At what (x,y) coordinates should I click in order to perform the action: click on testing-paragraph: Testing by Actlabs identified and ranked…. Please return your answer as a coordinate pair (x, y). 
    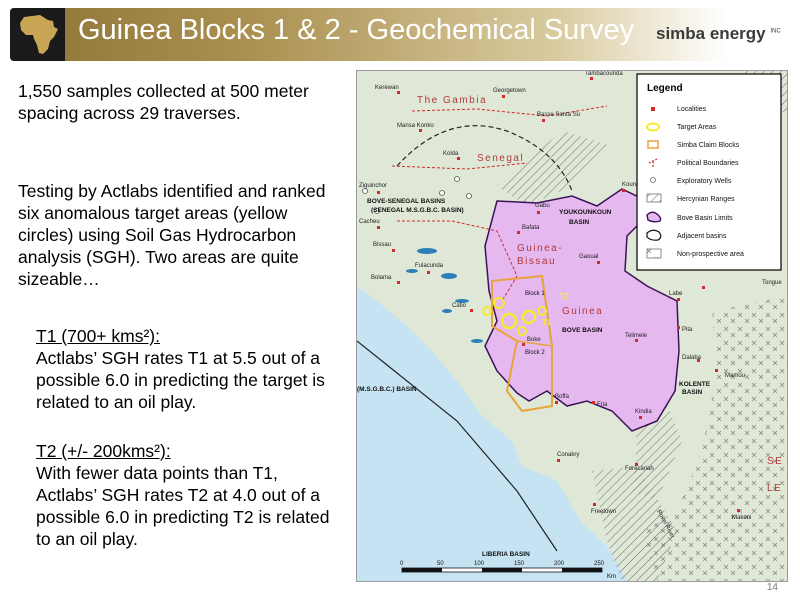
    Looking at the image, I should click on (172, 235).